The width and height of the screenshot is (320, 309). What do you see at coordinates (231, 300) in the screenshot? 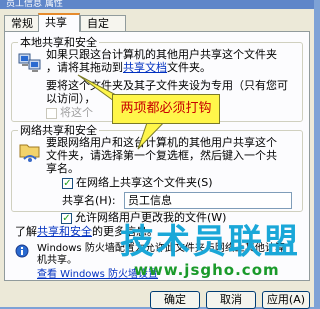
I see `cancel-button: 取消` at bounding box center [231, 300].